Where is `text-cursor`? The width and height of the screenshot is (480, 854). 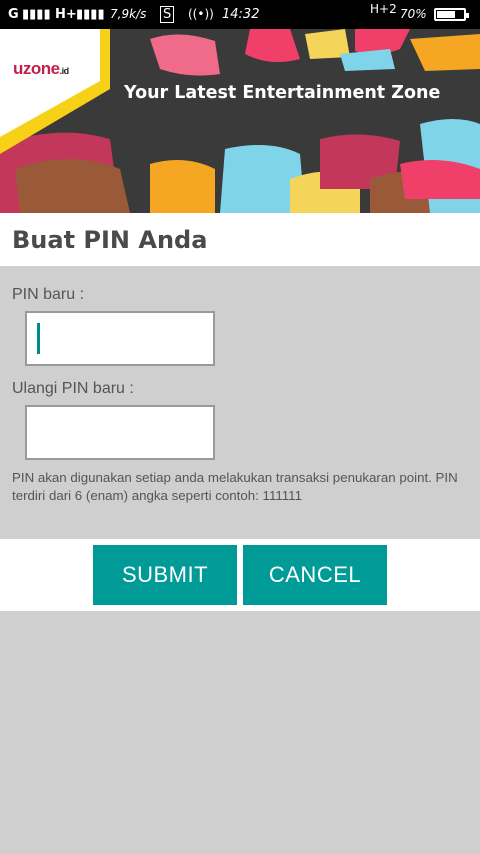
text-cursor is located at coordinates (38, 338).